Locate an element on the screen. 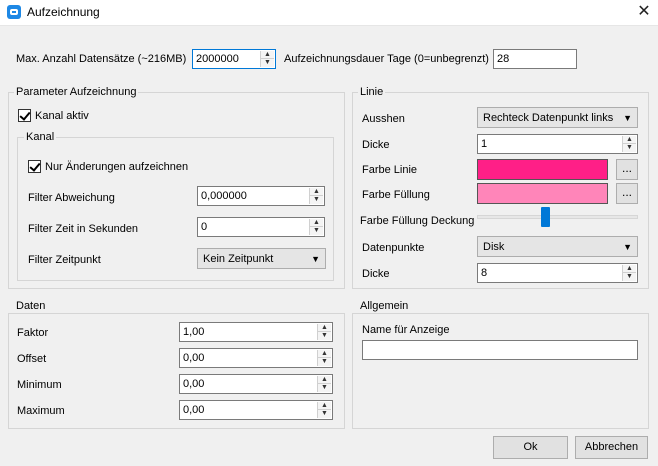 The height and width of the screenshot is (466, 658). cancel-button: Abbrechen is located at coordinates (611, 447).